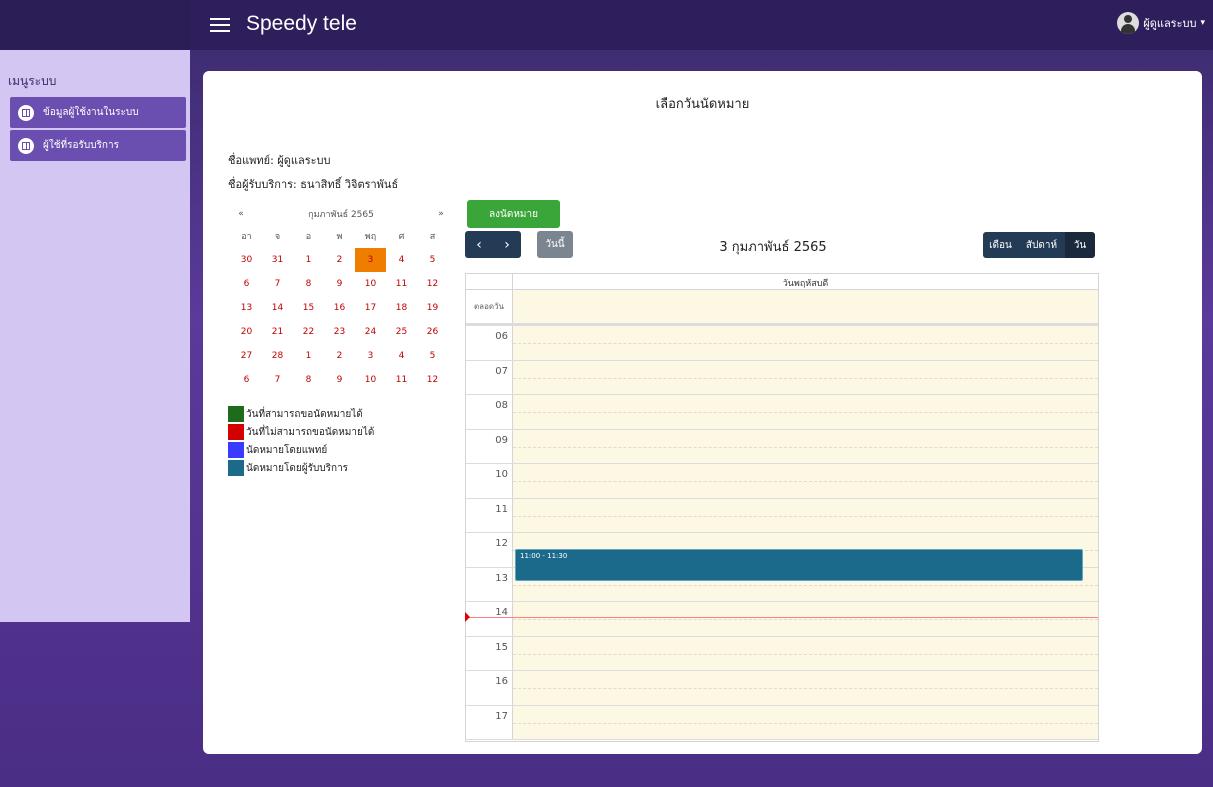  What do you see at coordinates (277, 308) in the screenshot?
I see `mini-calendar-day: 14` at bounding box center [277, 308].